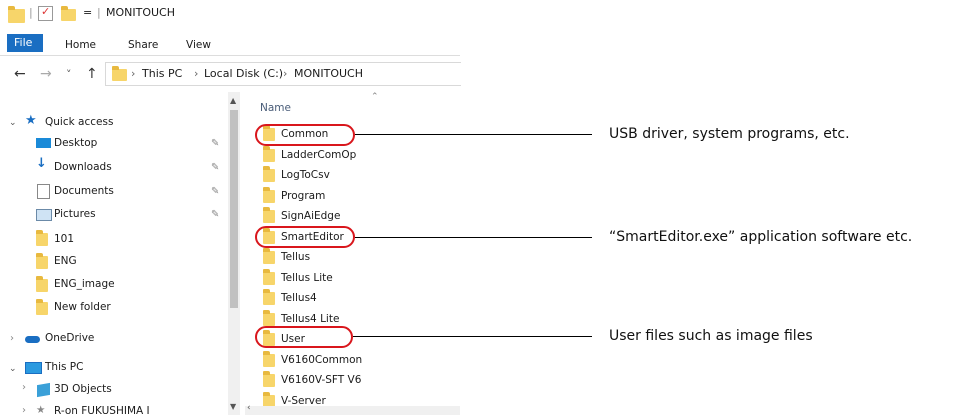 This screenshot has width=955, height=418. What do you see at coordinates (307, 278) in the screenshot?
I see `list-item: Tellus Lite` at bounding box center [307, 278].